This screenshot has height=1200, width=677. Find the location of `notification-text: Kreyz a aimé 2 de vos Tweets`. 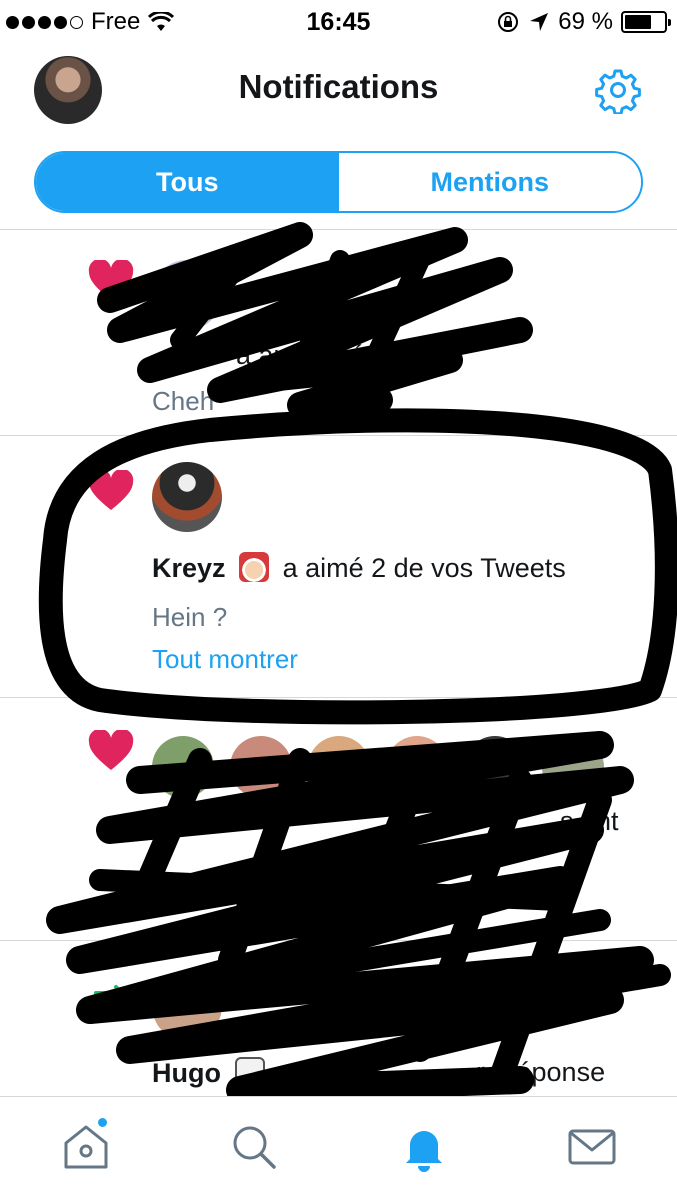

notification-text: Kreyz a aimé 2 de vos Tweets is located at coordinates (359, 568).